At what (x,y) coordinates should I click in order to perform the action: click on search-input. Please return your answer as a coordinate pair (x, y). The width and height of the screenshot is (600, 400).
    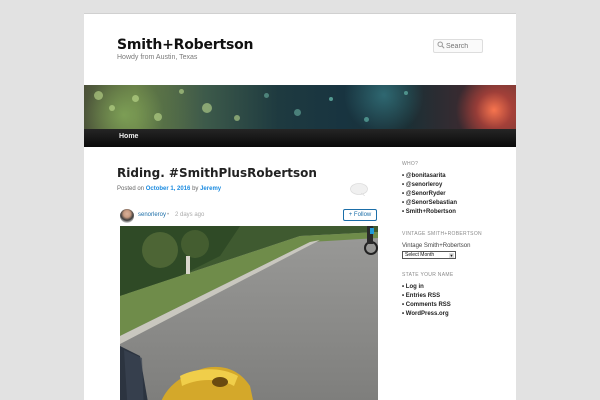
    Looking at the image, I should click on (464, 46).